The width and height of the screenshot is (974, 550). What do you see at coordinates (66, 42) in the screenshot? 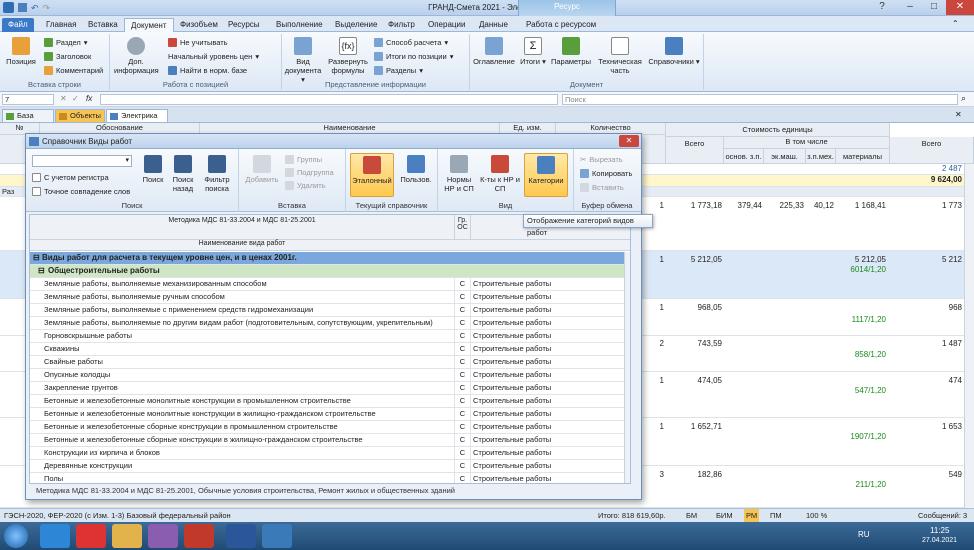
I see `razdel-button: Раздел ▾` at bounding box center [66, 42].